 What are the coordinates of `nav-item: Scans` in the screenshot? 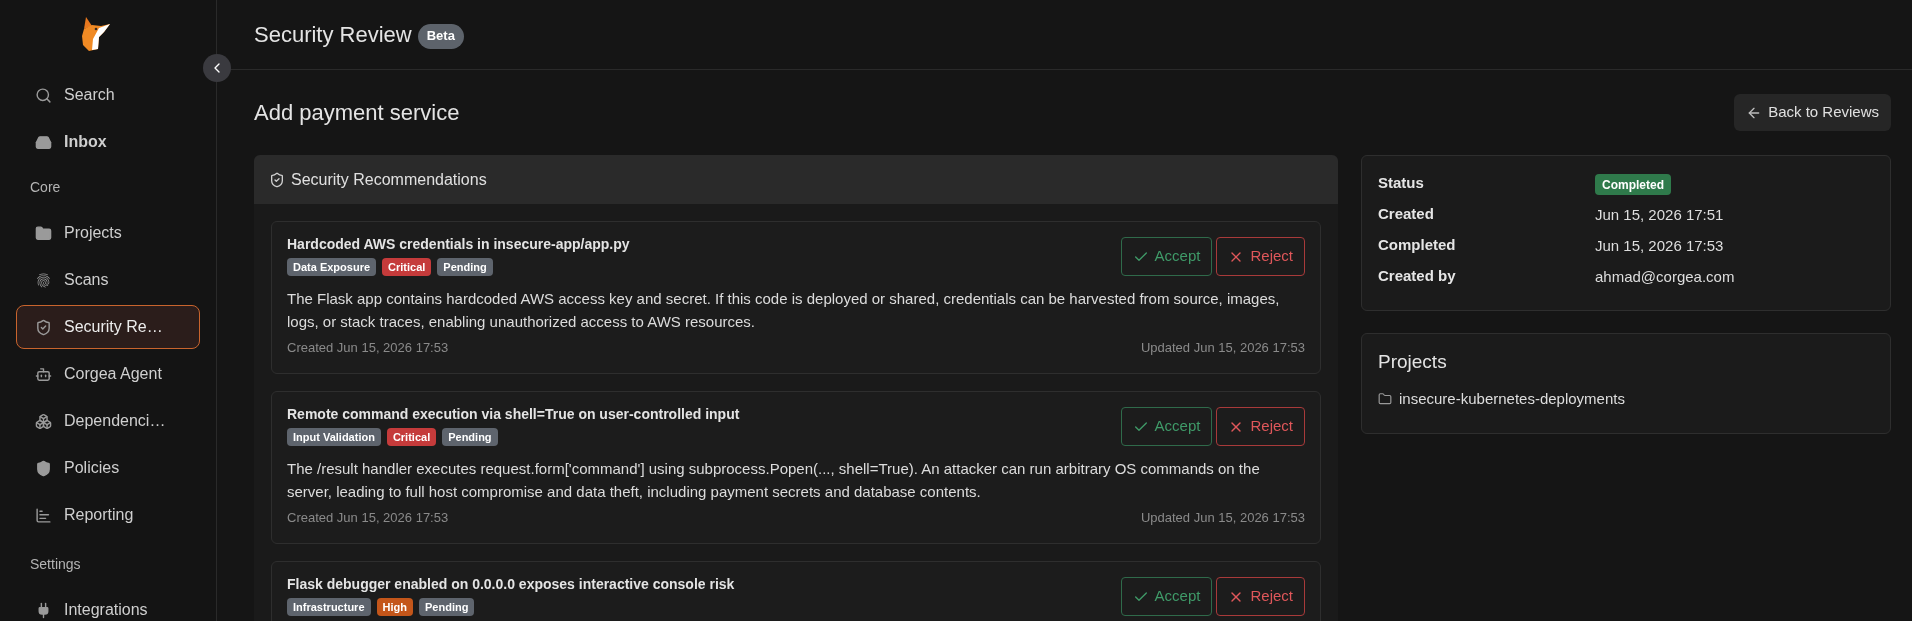 It's located at (108, 280).